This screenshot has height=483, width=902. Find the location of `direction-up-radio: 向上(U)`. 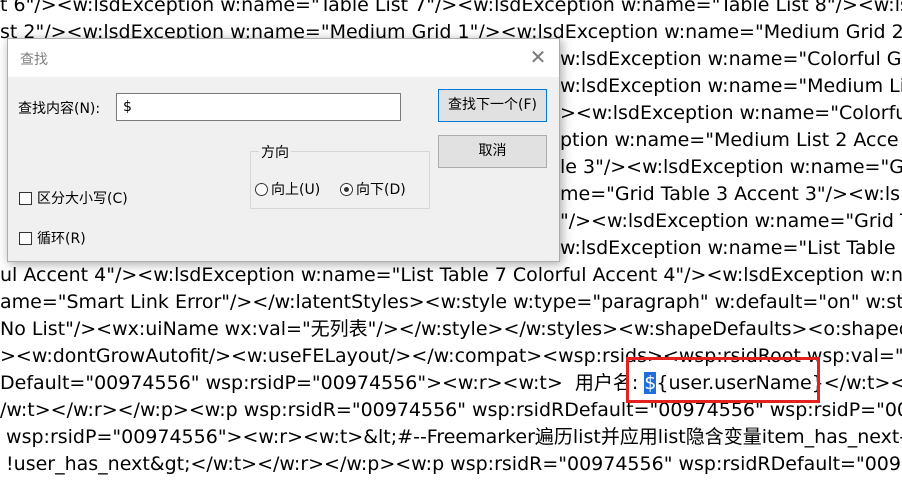

direction-up-radio: 向上(U) is located at coordinates (287, 189).